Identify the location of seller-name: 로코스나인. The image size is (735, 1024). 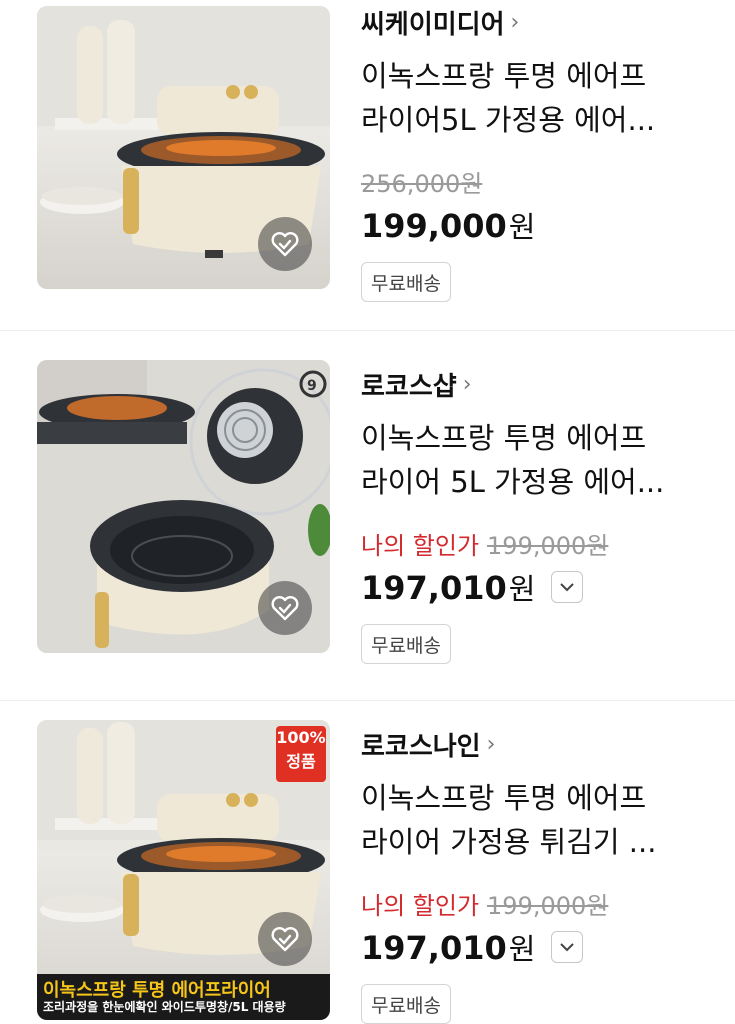
(421, 747).